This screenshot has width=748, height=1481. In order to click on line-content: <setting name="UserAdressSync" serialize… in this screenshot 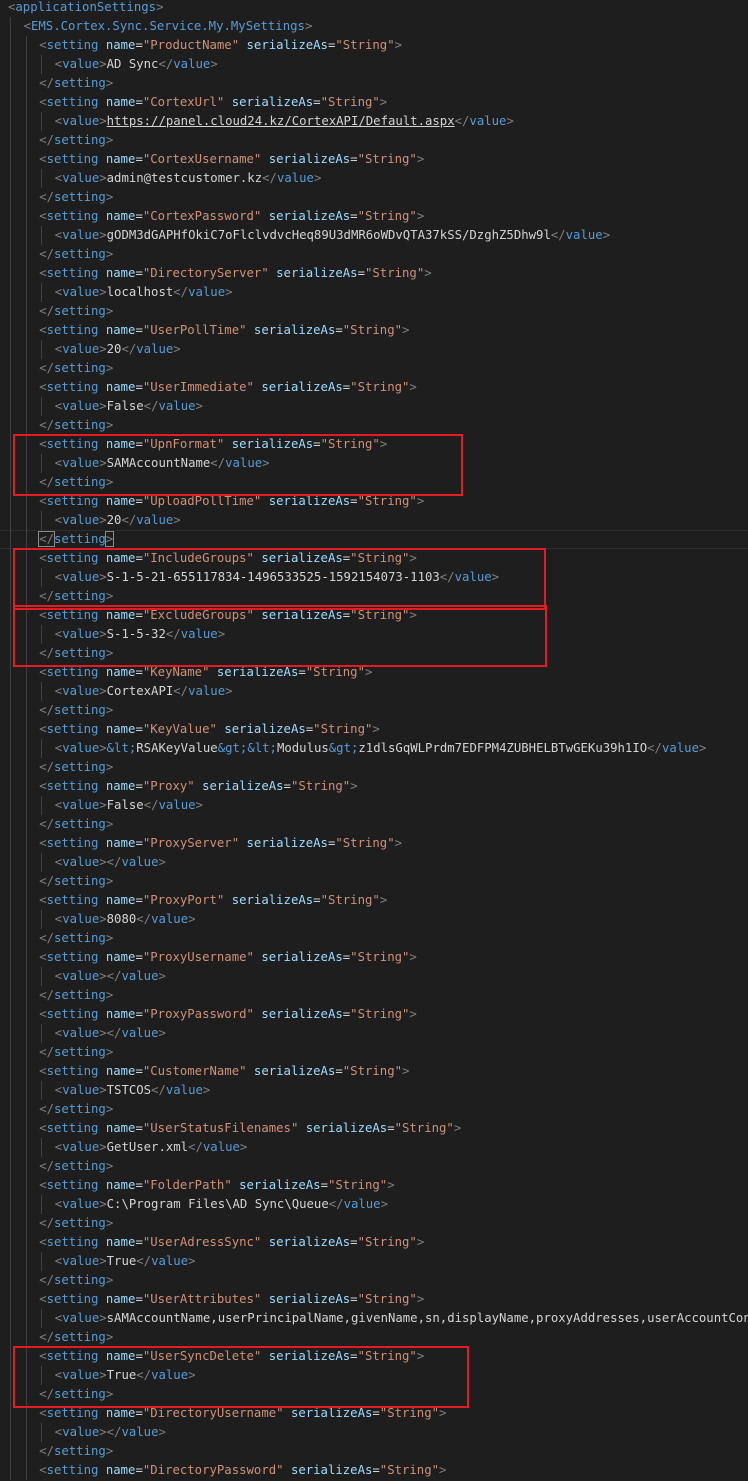, I will do `click(231, 1242)`.